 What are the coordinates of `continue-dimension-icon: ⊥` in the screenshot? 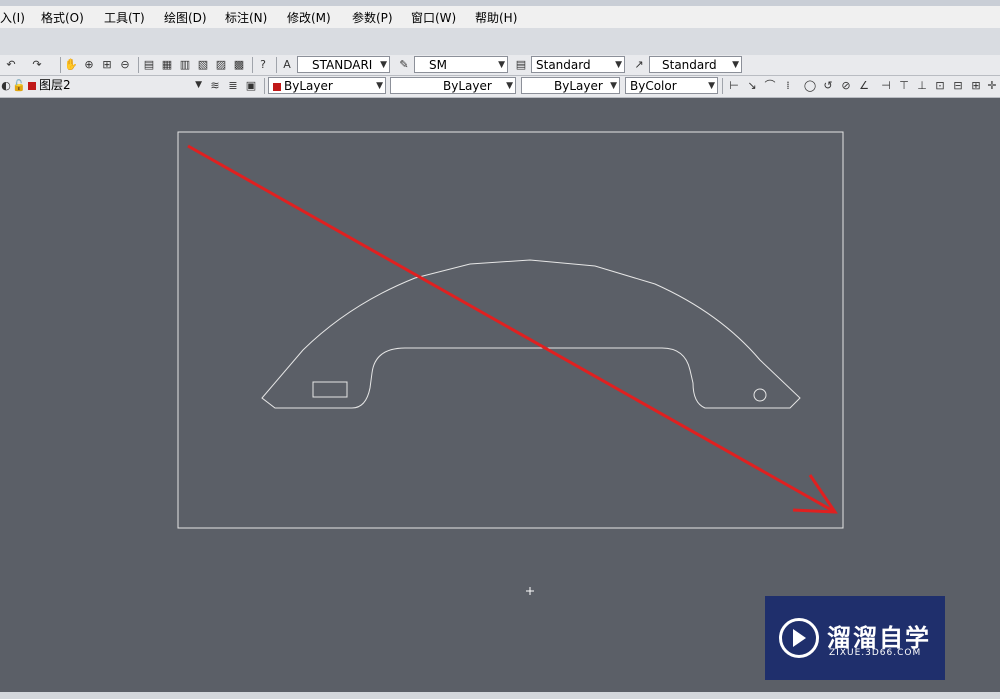 It's located at (922, 85).